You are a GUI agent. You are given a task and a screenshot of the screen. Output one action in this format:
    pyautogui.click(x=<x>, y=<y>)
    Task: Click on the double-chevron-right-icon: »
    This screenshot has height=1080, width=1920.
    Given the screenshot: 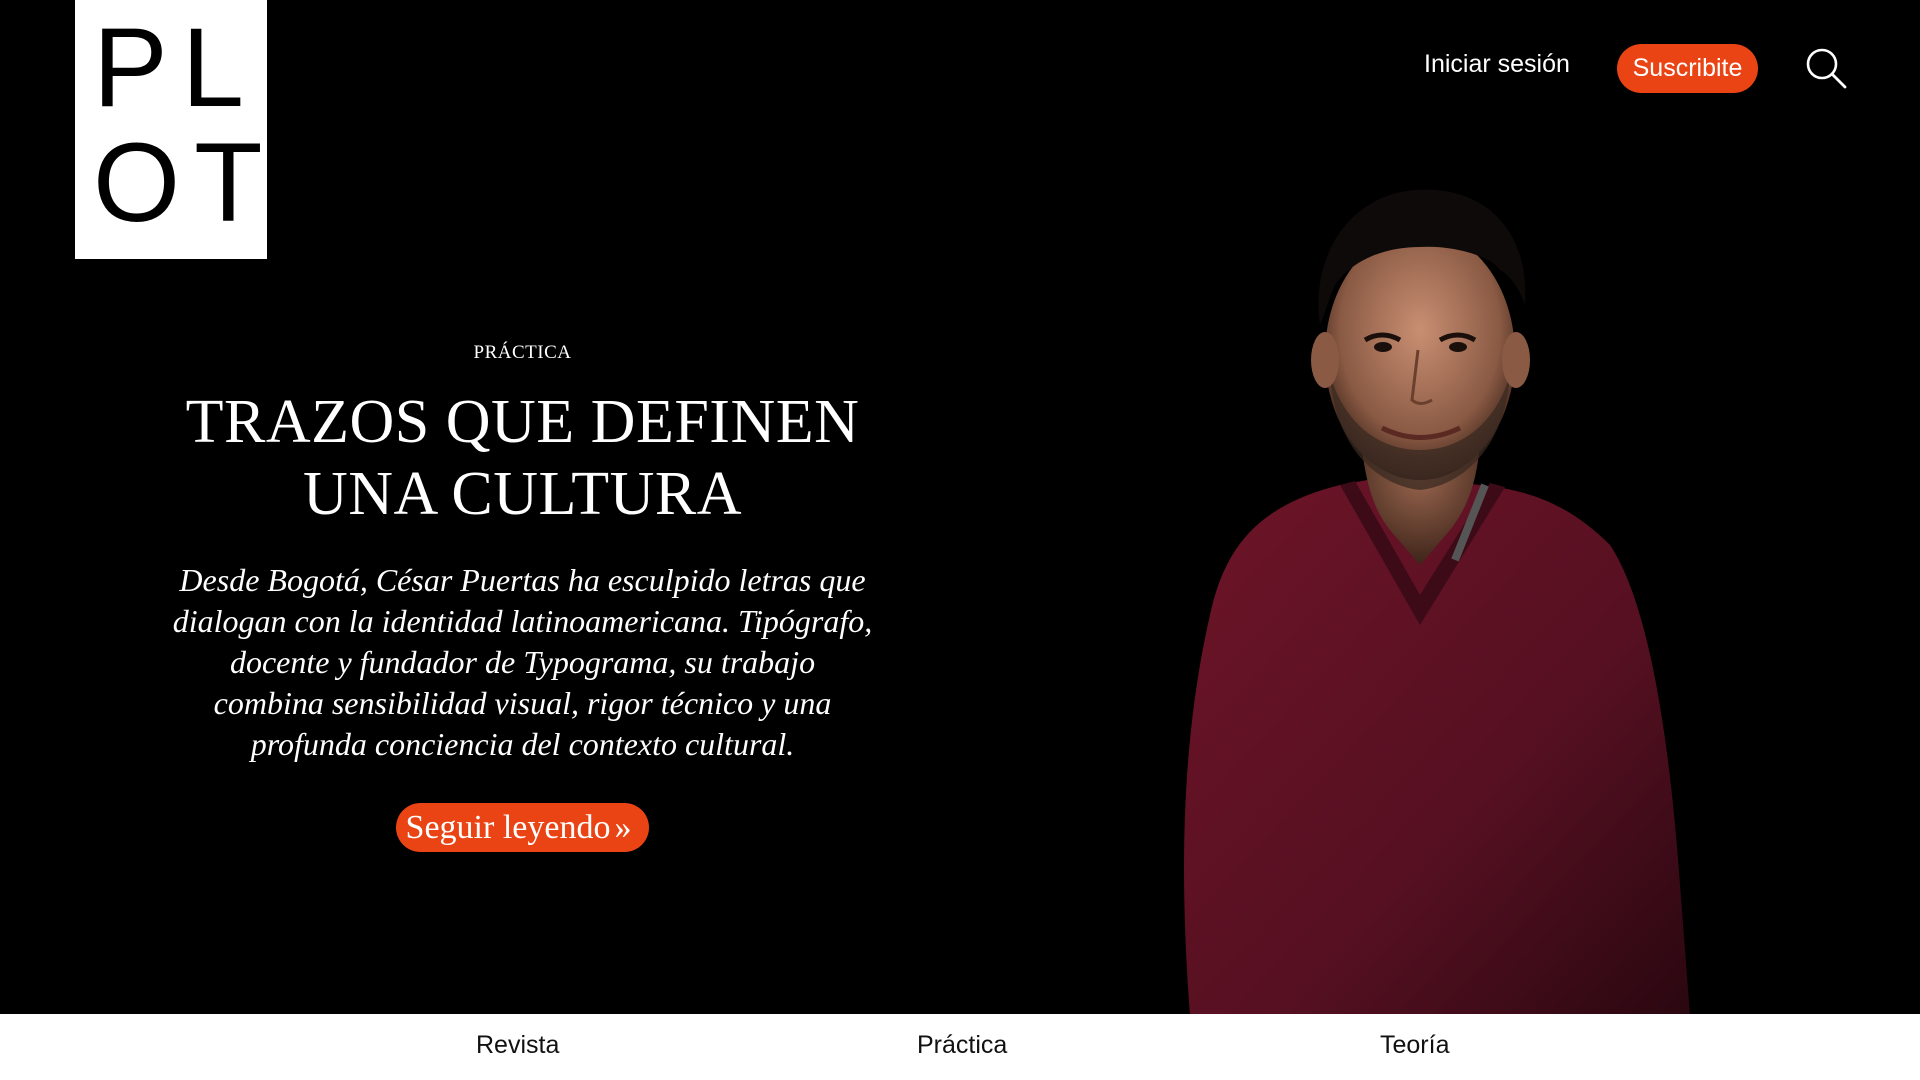 What is the action you would take?
    pyautogui.click(x=623, y=827)
    